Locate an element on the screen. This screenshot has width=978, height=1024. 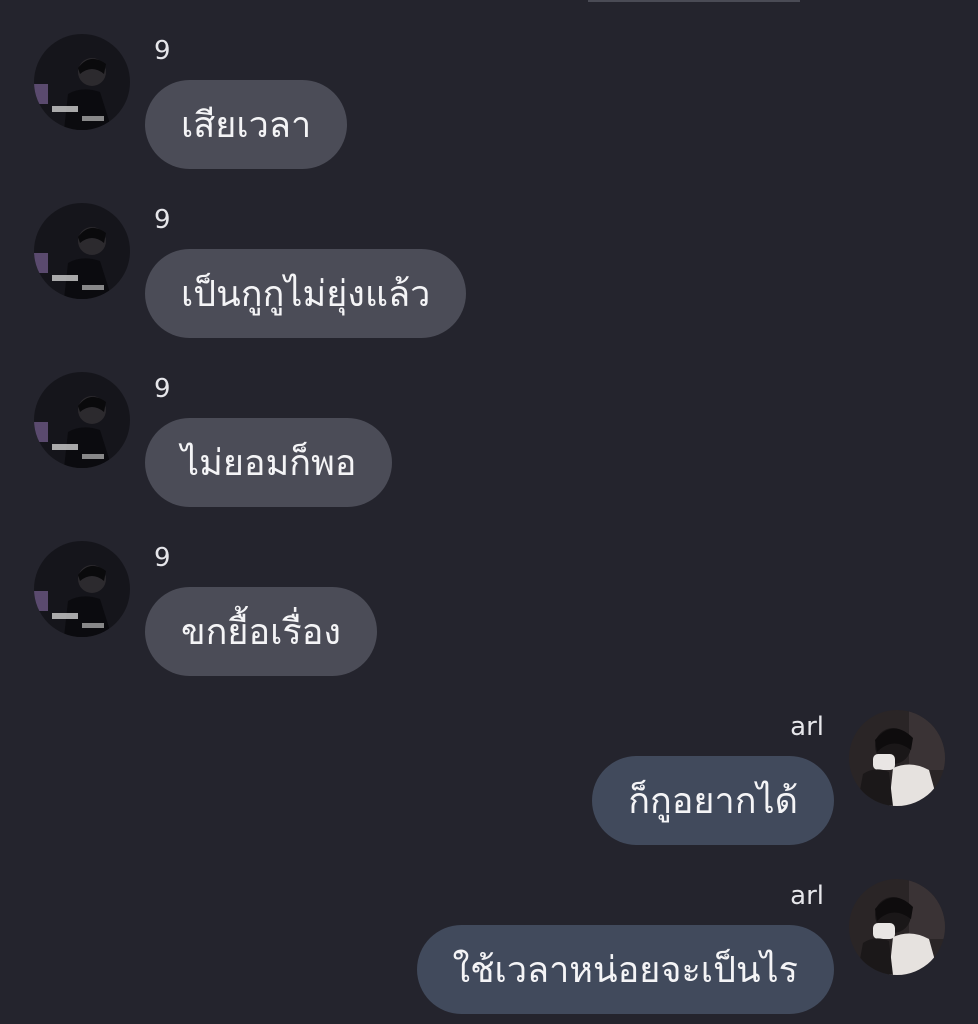
top-divider is located at coordinates (694, 1).